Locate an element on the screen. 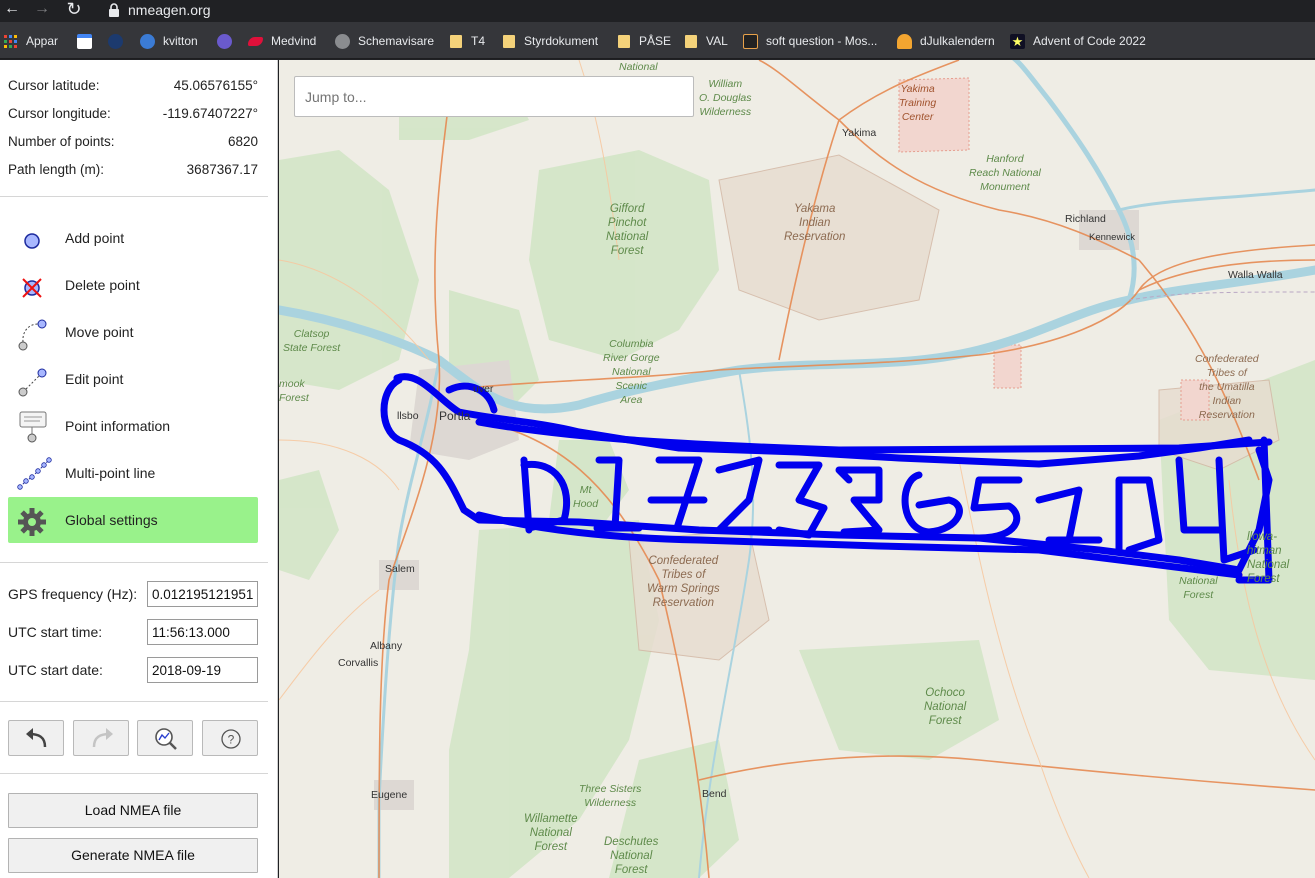 The height and width of the screenshot is (878, 1315). redo-button is located at coordinates (101, 738).